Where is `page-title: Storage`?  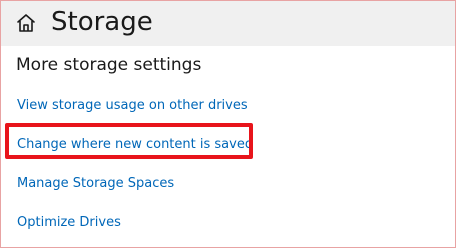
page-title: Storage is located at coordinates (102, 22).